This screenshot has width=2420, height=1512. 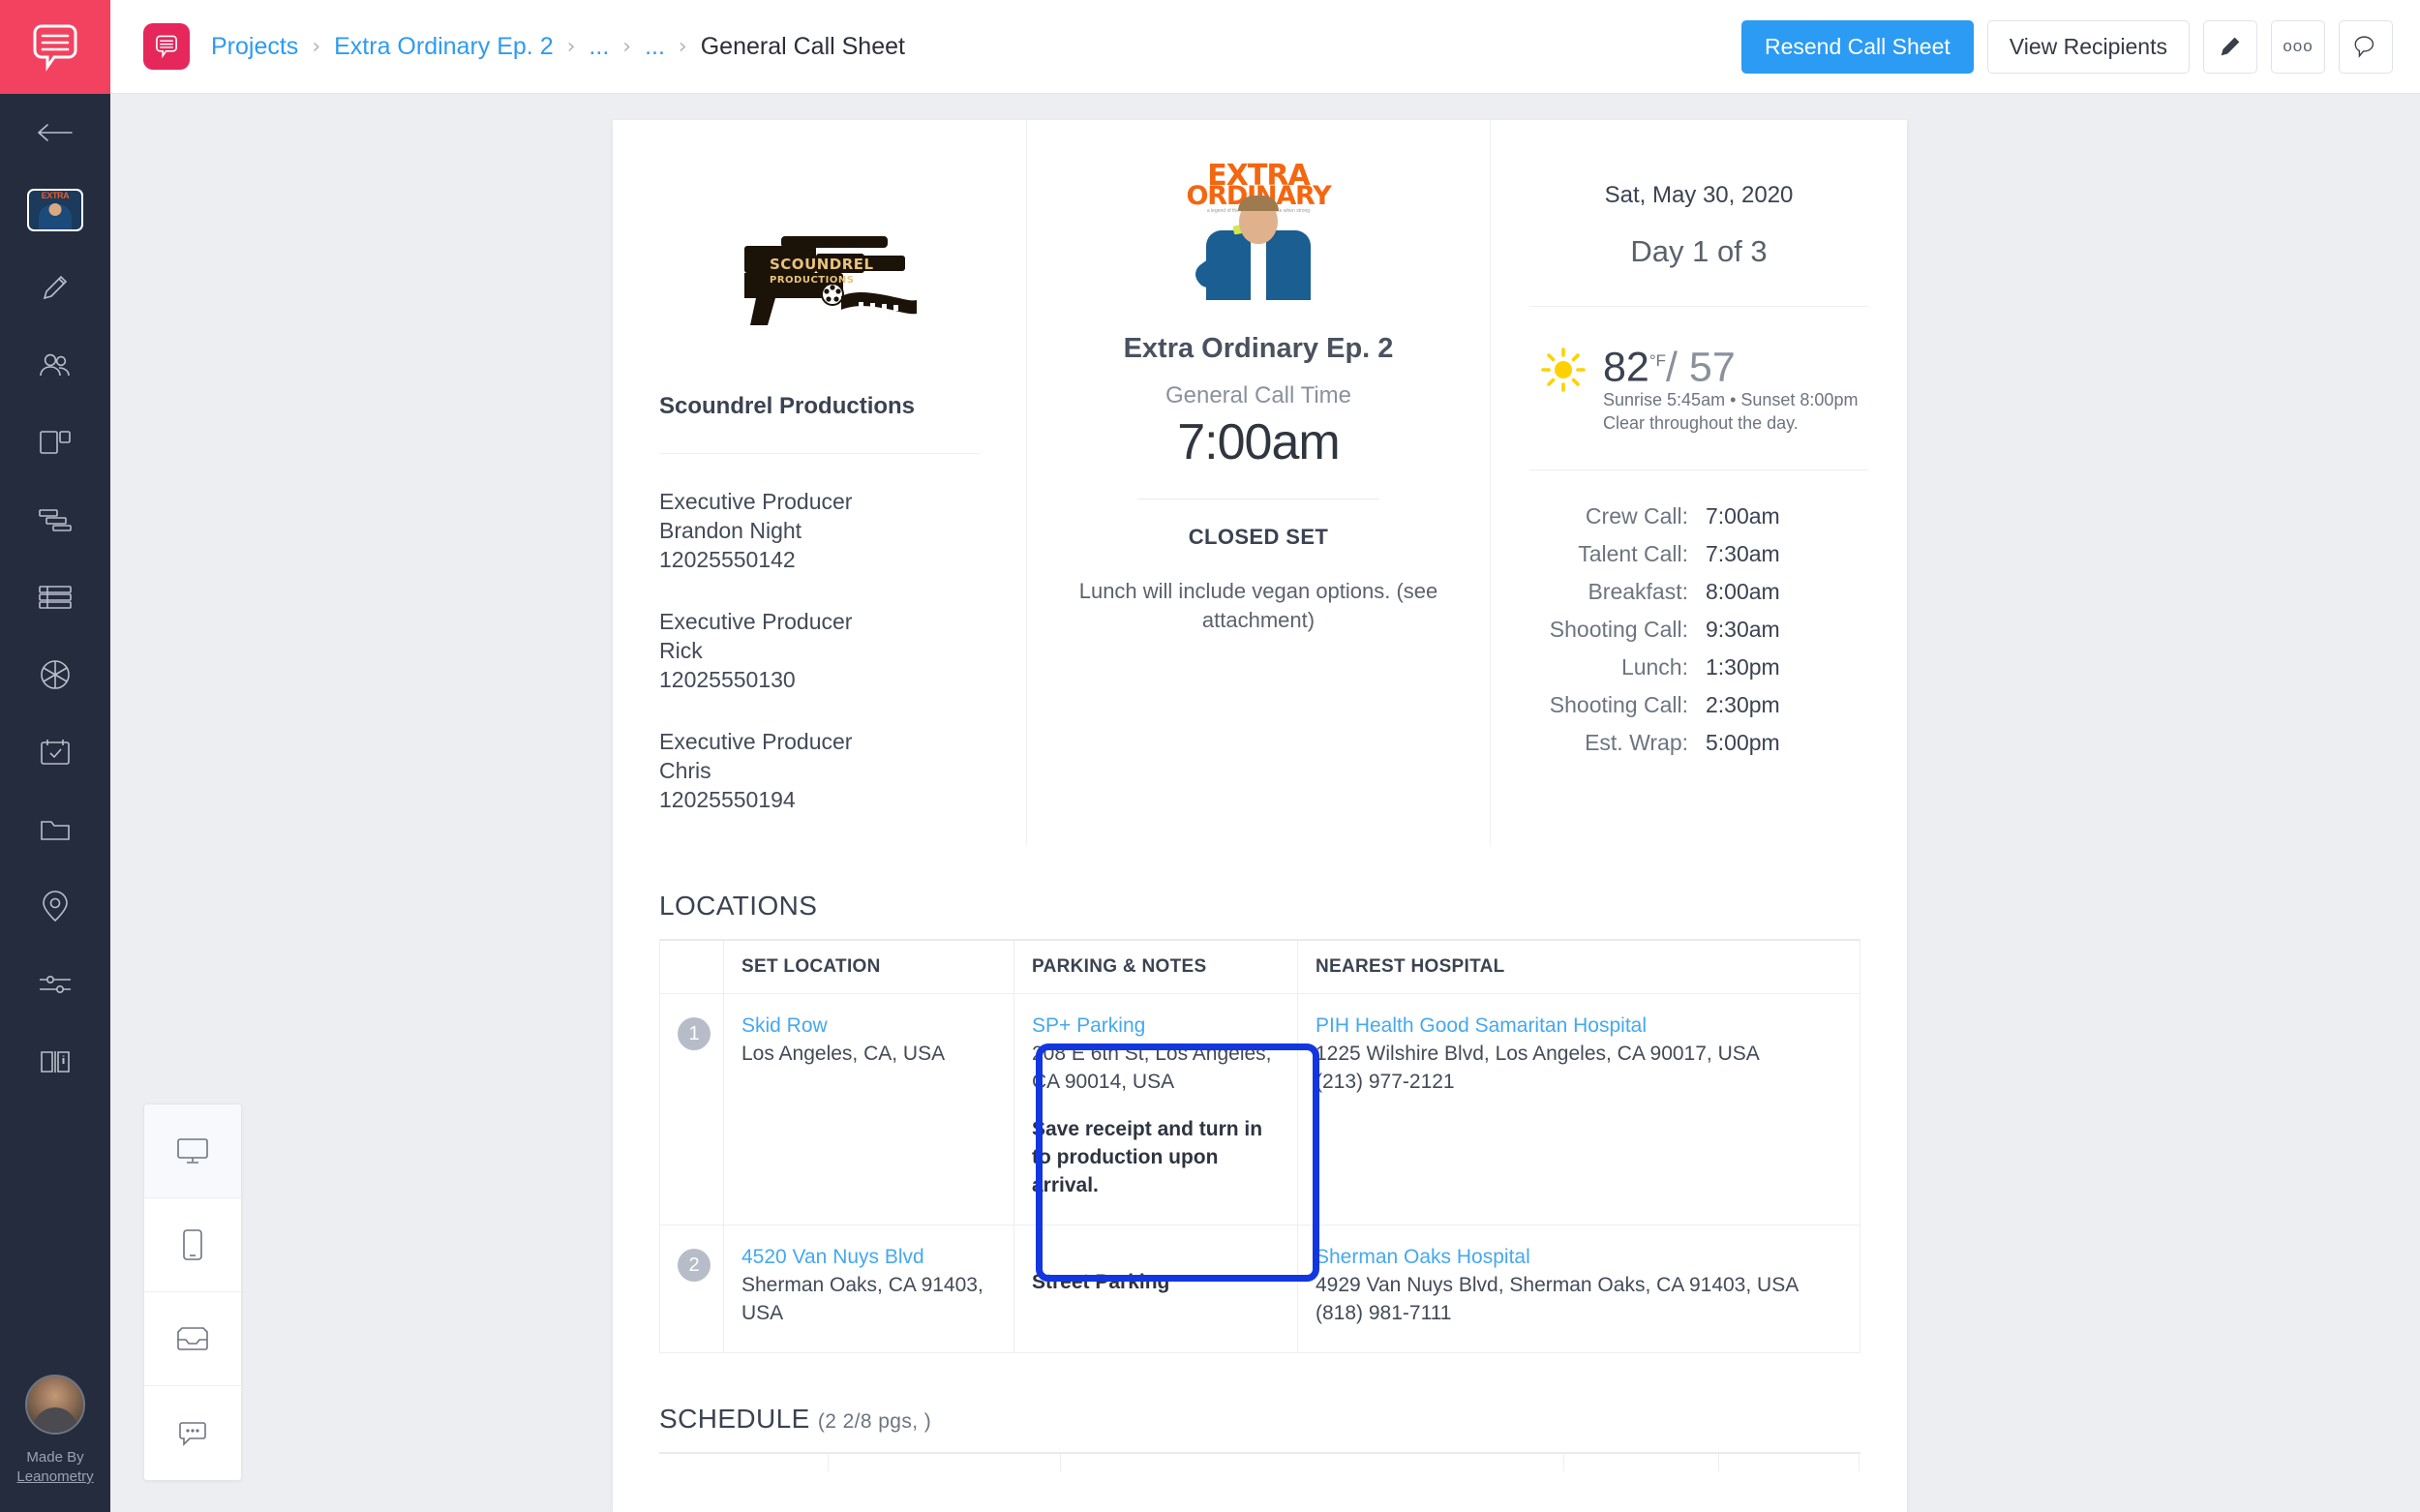 I want to click on parking-link: SP+ Parking, so click(x=1157, y=1026).